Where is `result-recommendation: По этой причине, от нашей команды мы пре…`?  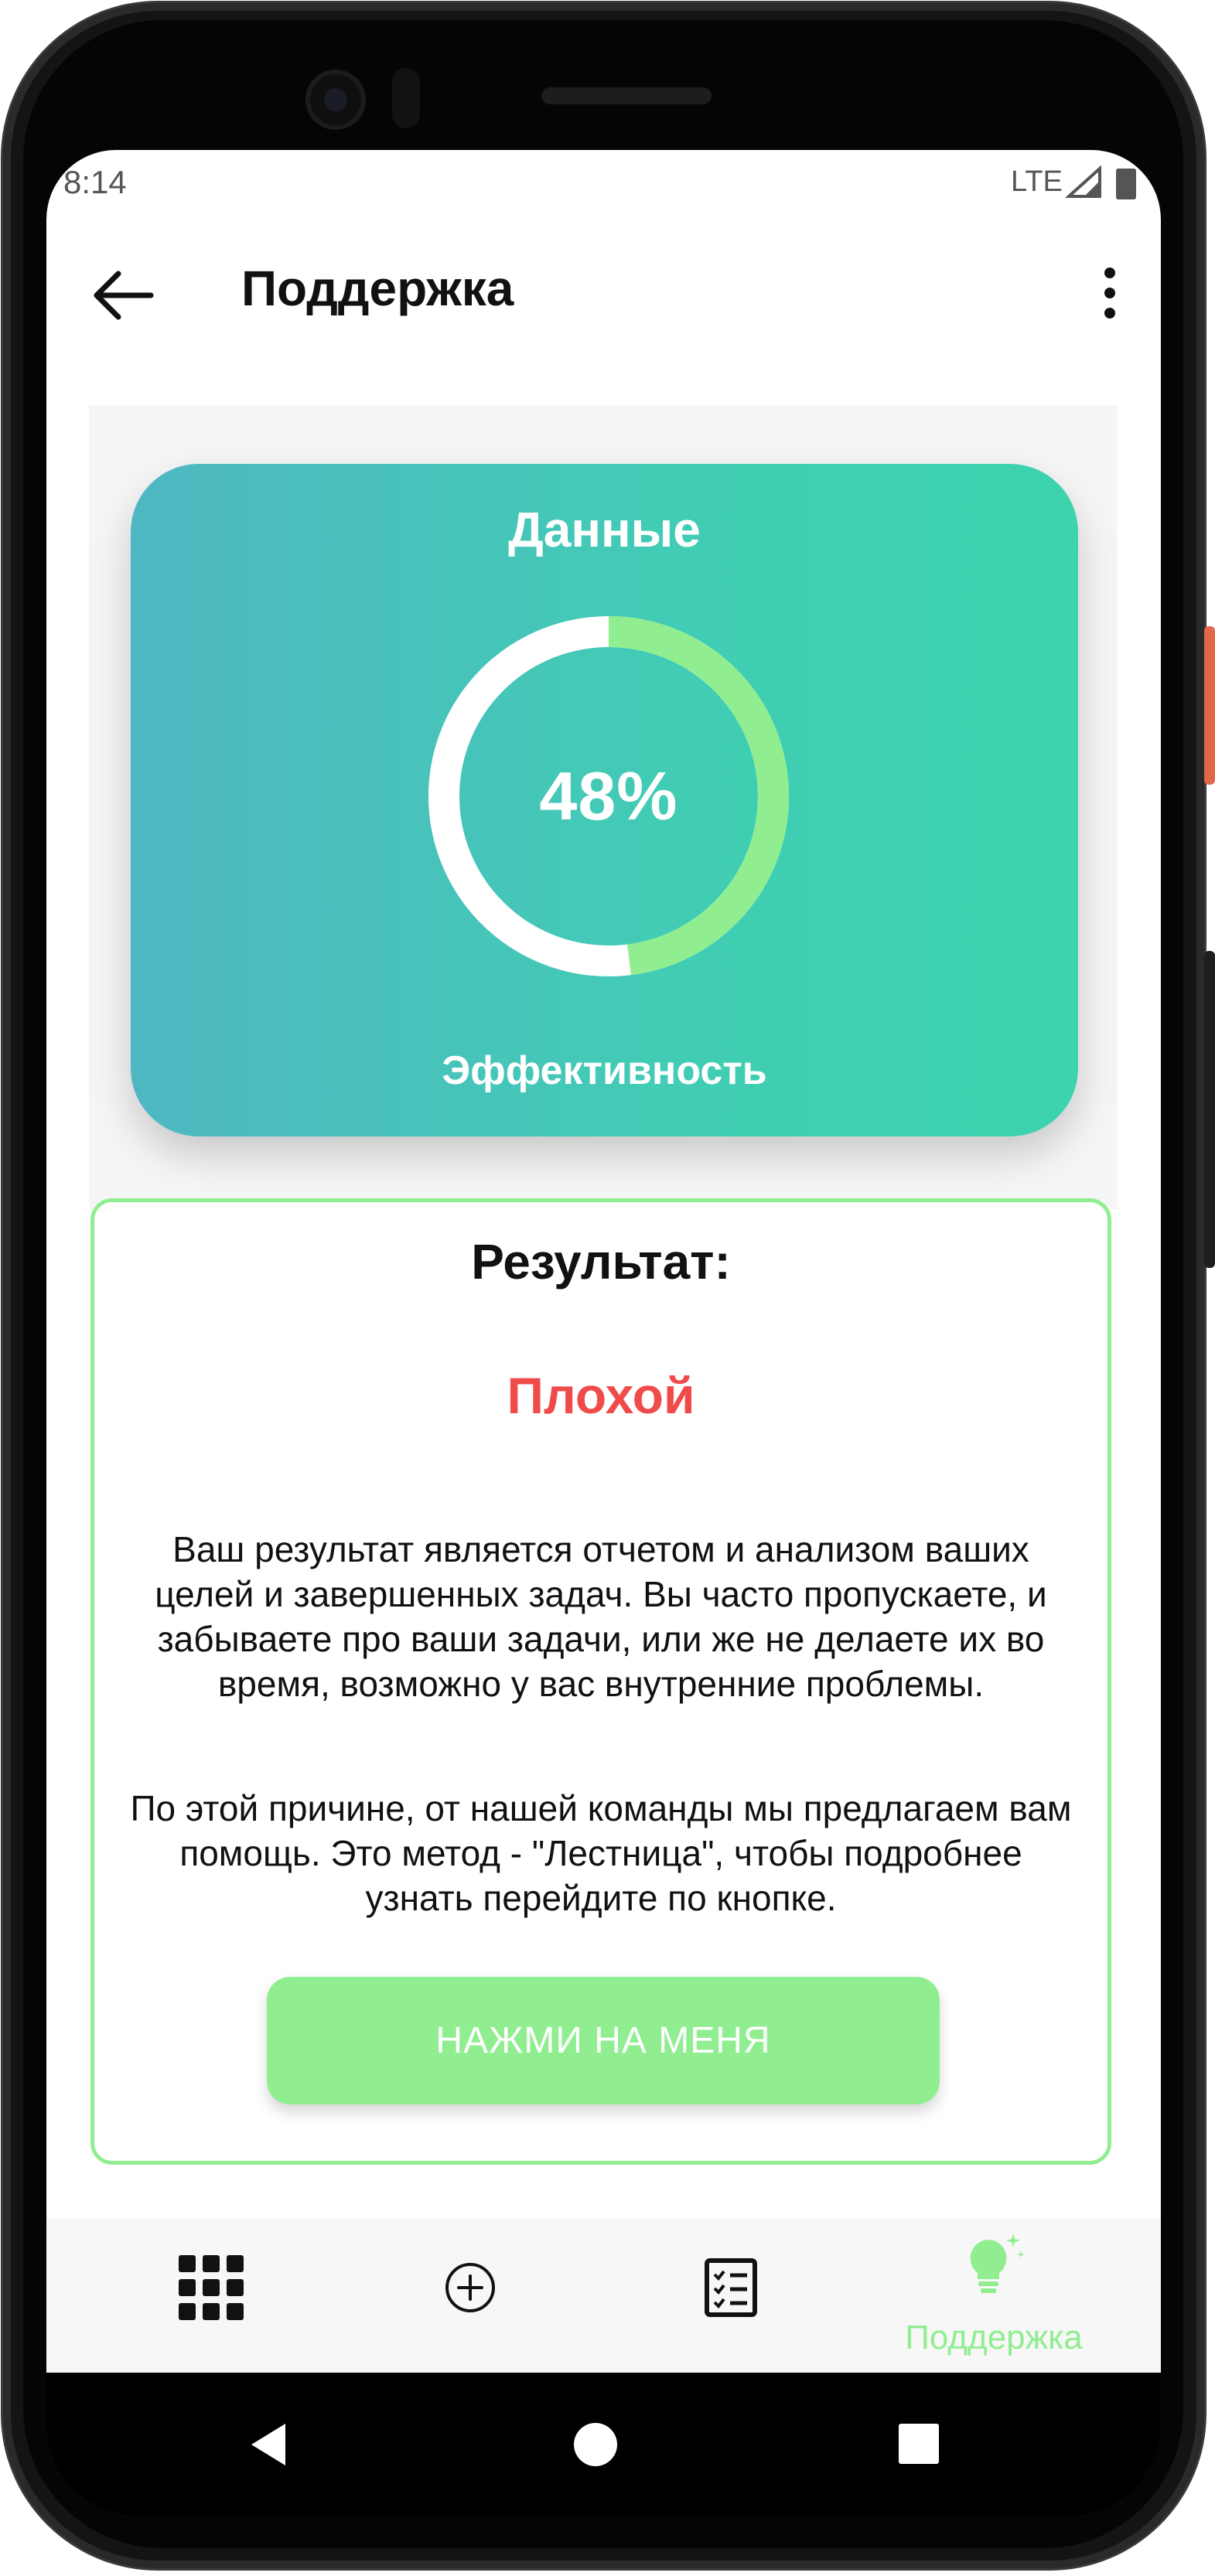 result-recommendation: По этой причине, от нашей команды мы пре… is located at coordinates (601, 1853).